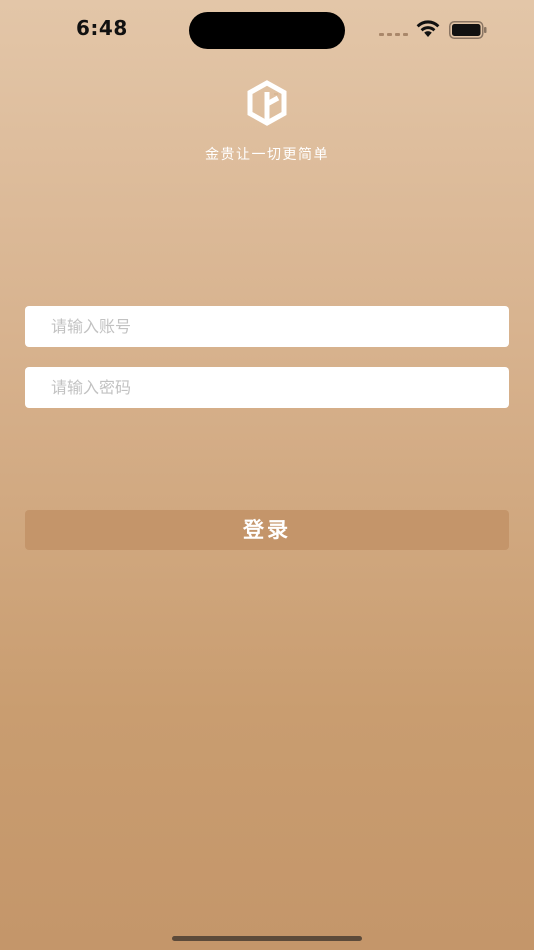  What do you see at coordinates (267, 530) in the screenshot?
I see `login-button: 登录` at bounding box center [267, 530].